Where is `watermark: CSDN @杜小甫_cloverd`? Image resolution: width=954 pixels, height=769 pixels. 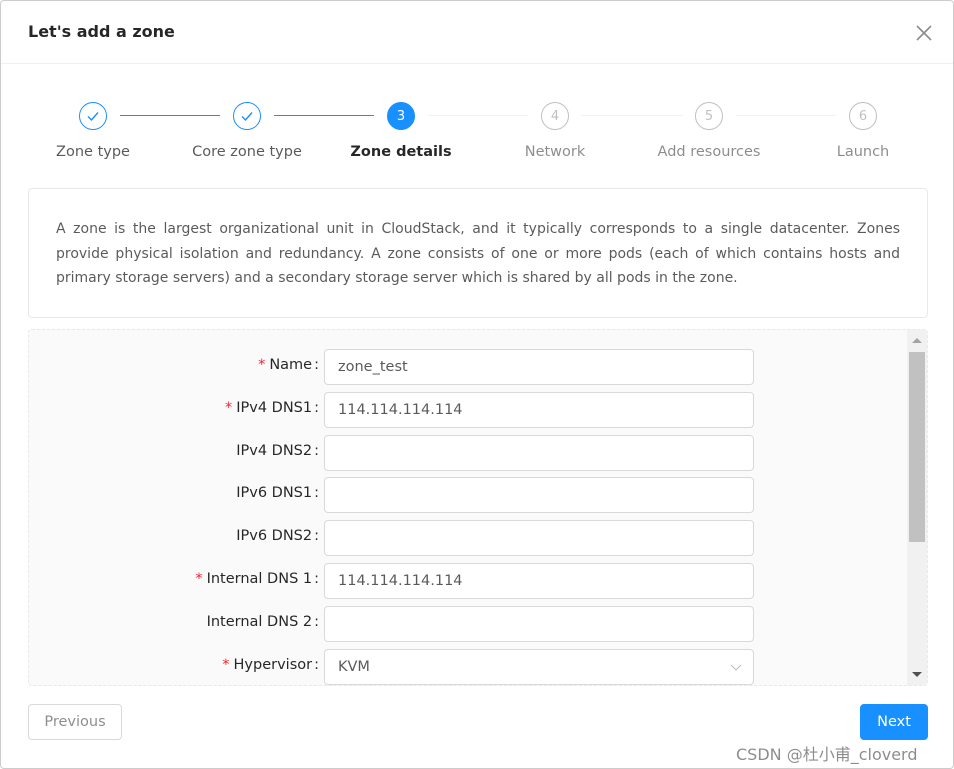 watermark: CSDN @杜小甫_cloverd is located at coordinates (827, 754).